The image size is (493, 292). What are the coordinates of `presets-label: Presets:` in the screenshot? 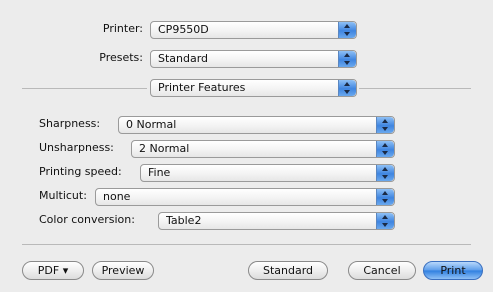 It's located at (121, 57).